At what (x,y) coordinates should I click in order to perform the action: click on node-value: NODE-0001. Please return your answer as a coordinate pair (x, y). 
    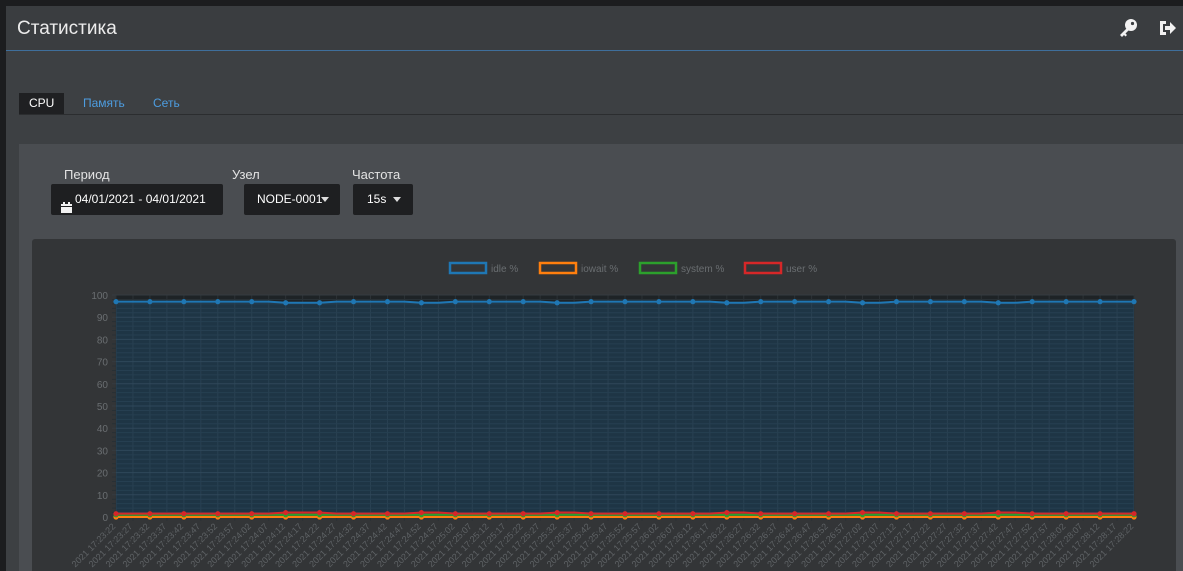
    Looking at the image, I should click on (290, 199).